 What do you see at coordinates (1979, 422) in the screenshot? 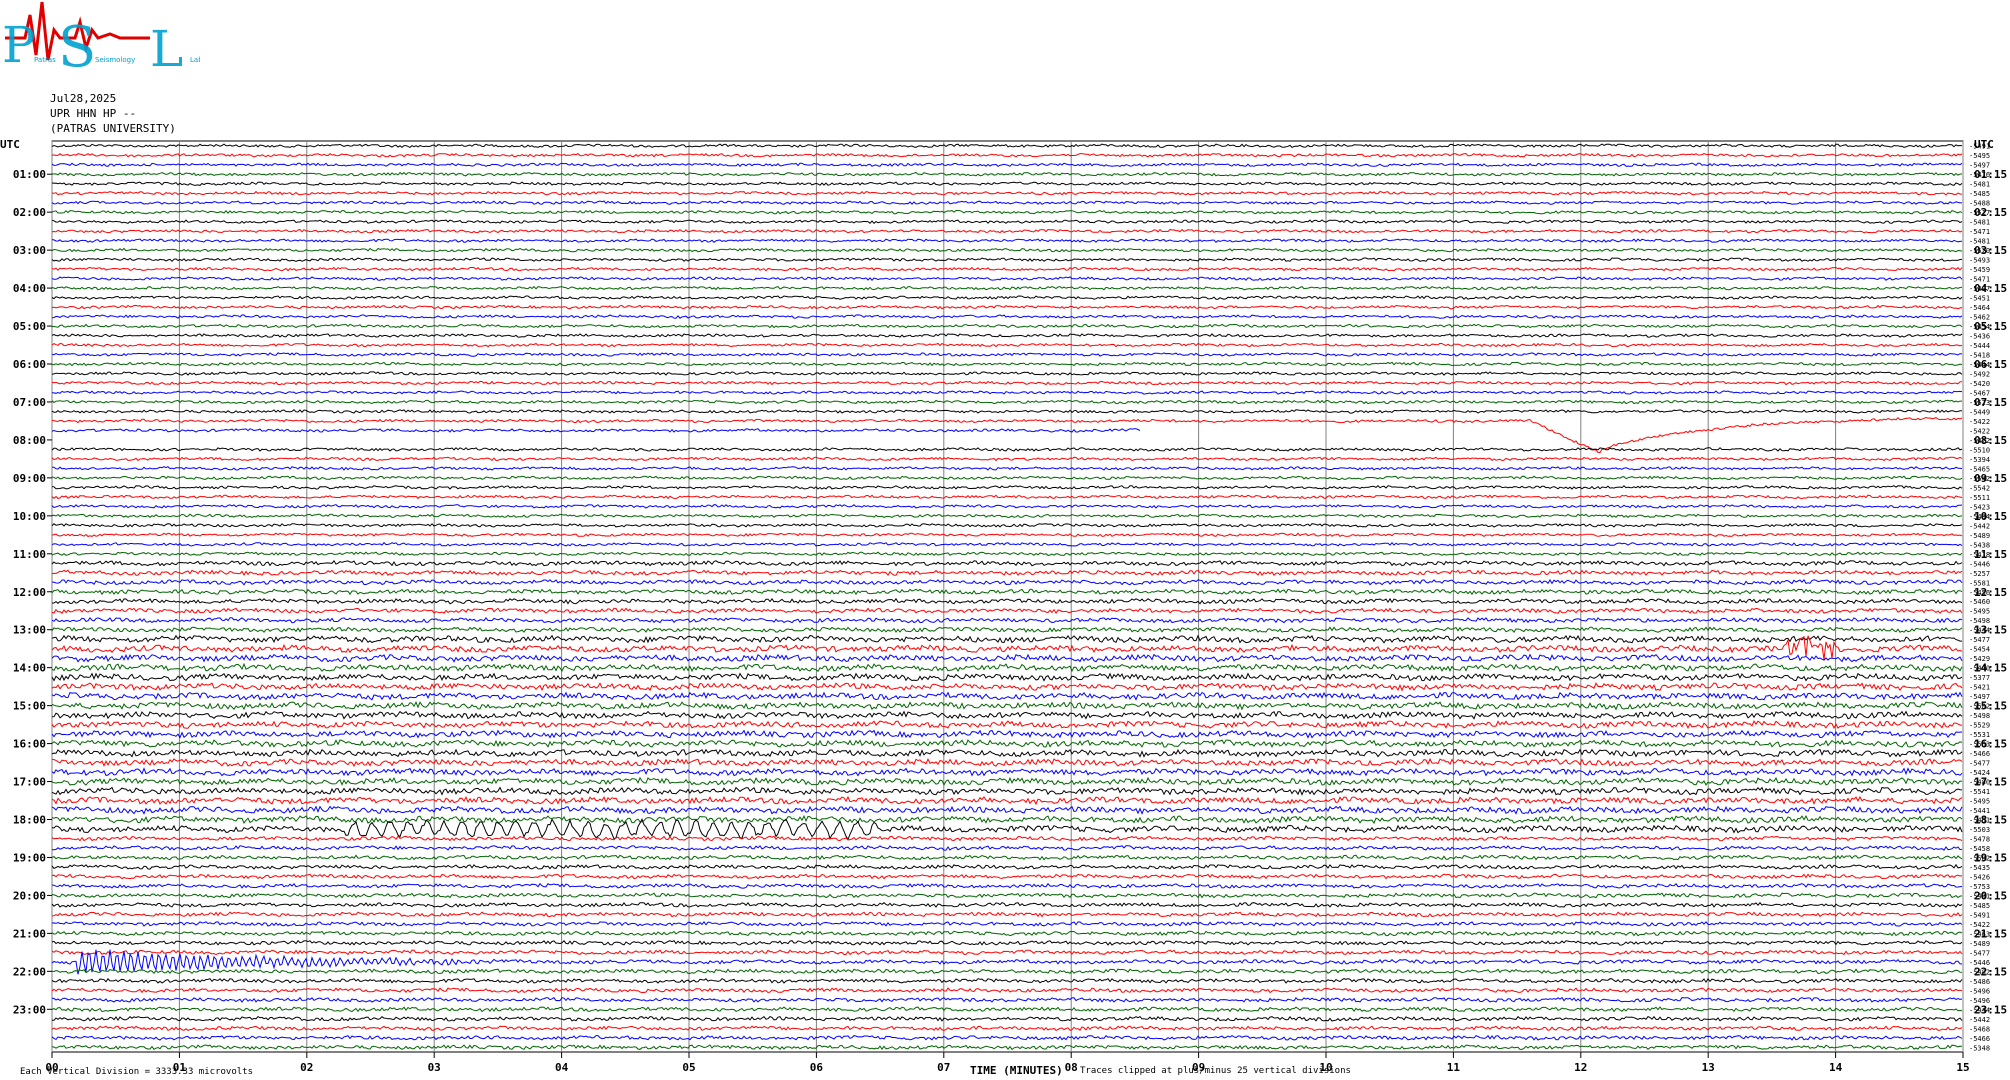
I see `trace-offset-label: -5422` at bounding box center [1979, 422].